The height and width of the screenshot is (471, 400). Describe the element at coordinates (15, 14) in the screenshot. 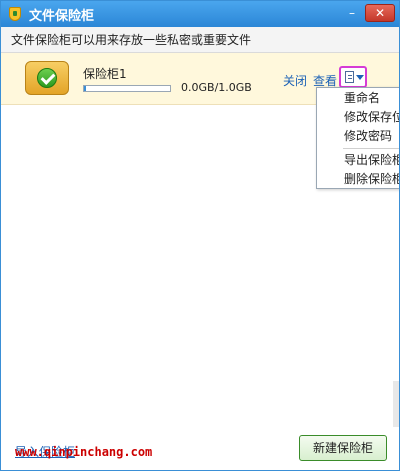

I see `vault-shield-icon` at that location.